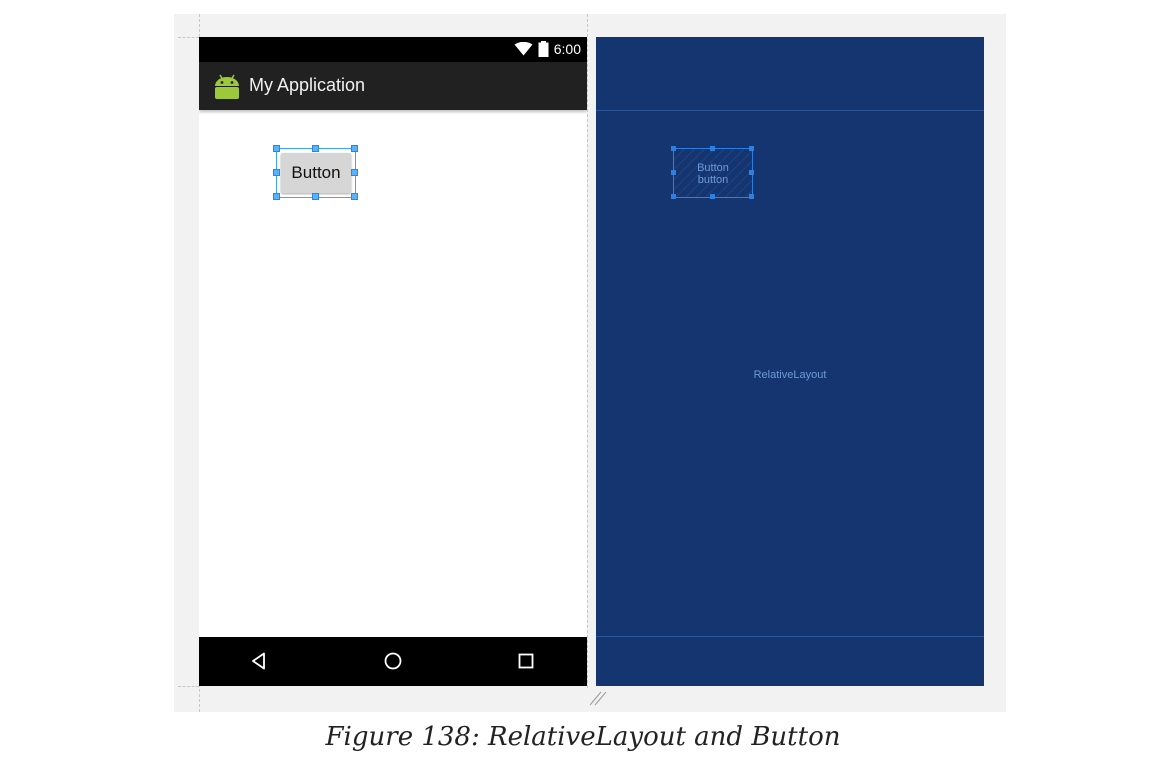 The height and width of the screenshot is (763, 1166). What do you see at coordinates (276, 172) in the screenshot?
I see `resize-handle-left` at bounding box center [276, 172].